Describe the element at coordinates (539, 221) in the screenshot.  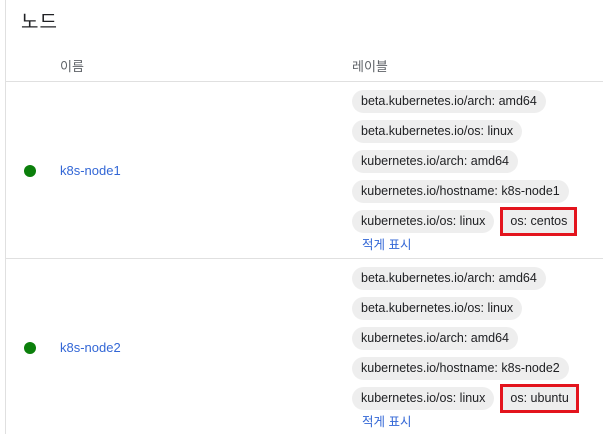
I see `label-chip-highlighted: os: centos` at that location.